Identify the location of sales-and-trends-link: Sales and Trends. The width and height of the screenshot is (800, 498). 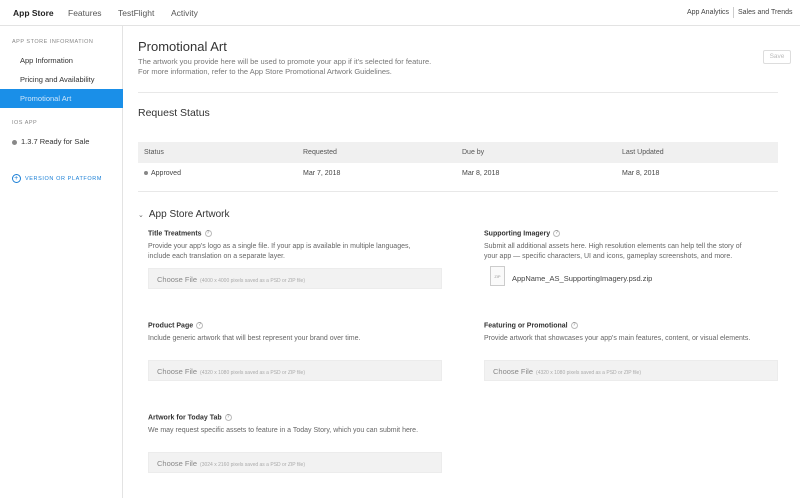
(765, 12).